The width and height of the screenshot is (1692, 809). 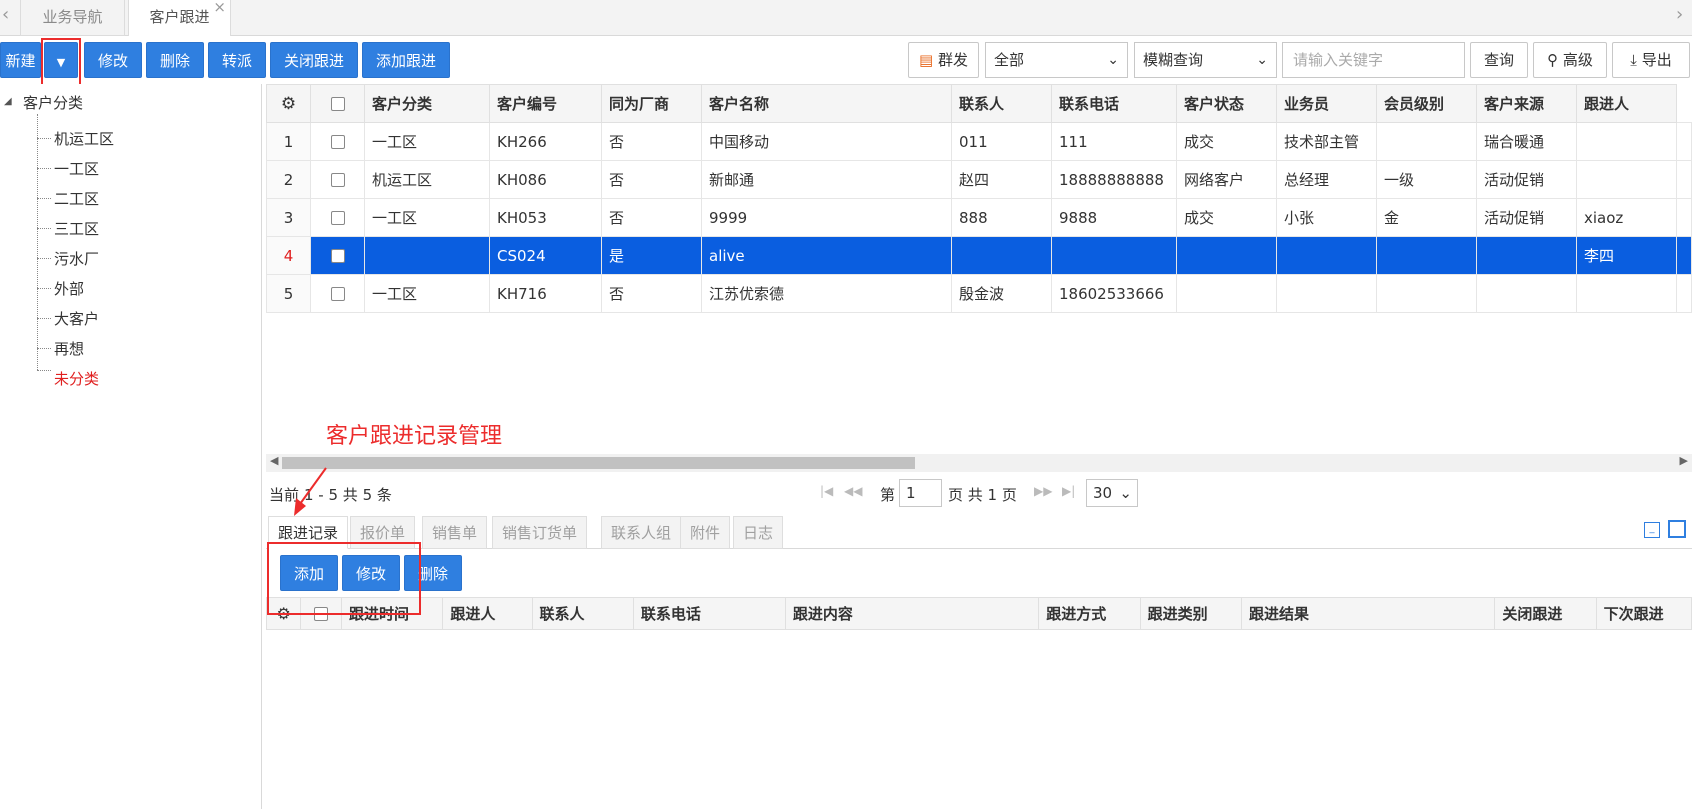 What do you see at coordinates (427, 103) in the screenshot?
I see `column-header: 客户分类` at bounding box center [427, 103].